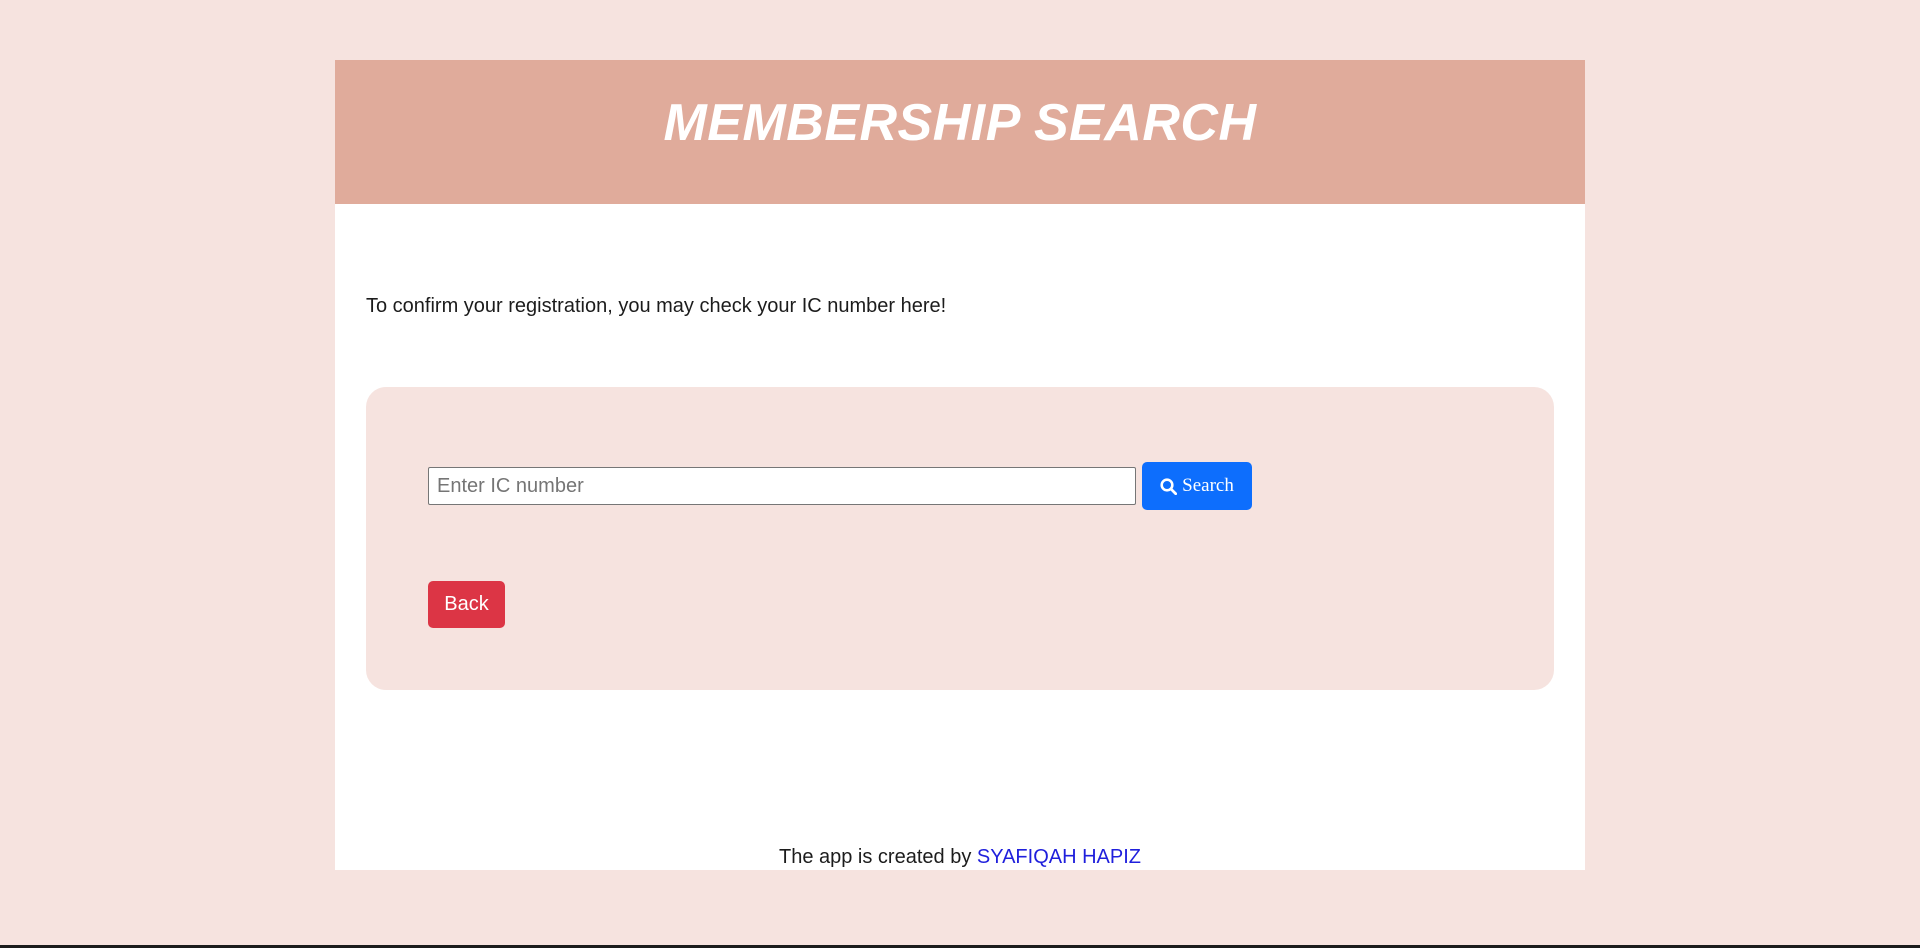  Describe the element at coordinates (960, 123) in the screenshot. I see `page-title: MEMBERSHIP SEARCH` at that location.